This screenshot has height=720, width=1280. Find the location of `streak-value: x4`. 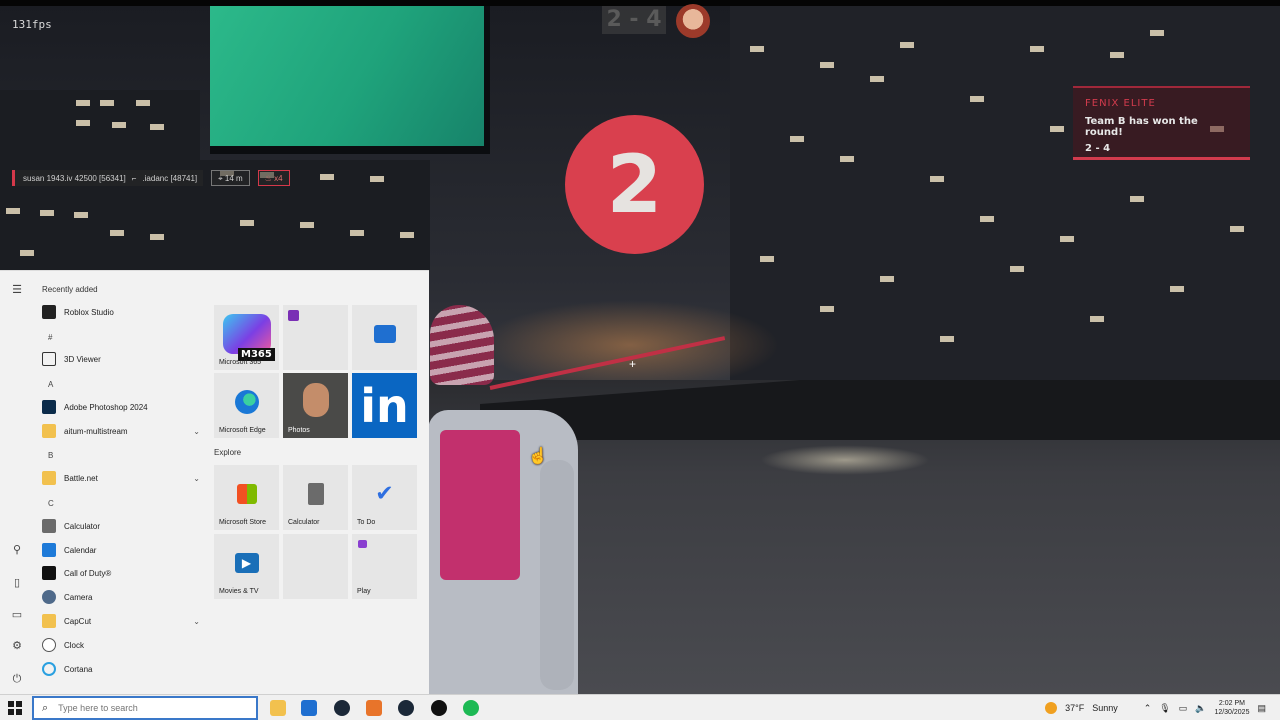

streak-value: x4 is located at coordinates (278, 178).